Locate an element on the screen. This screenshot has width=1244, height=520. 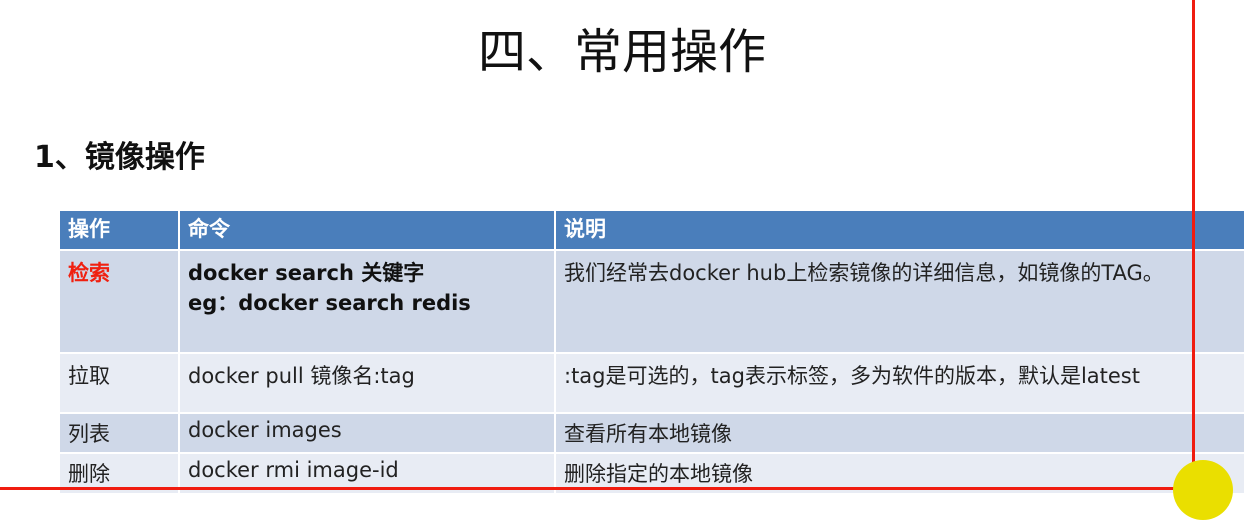
section-heading: 1、镜像操作 is located at coordinates (119, 157).